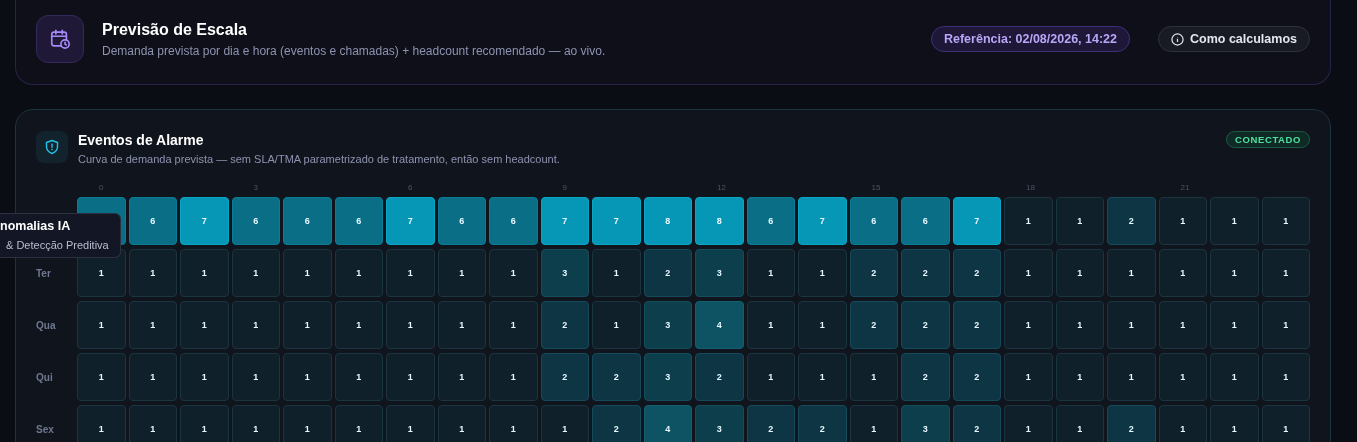 This screenshot has height=442, width=1357. Describe the element at coordinates (721, 188) in the screenshot. I see `hour-label: 12` at that location.